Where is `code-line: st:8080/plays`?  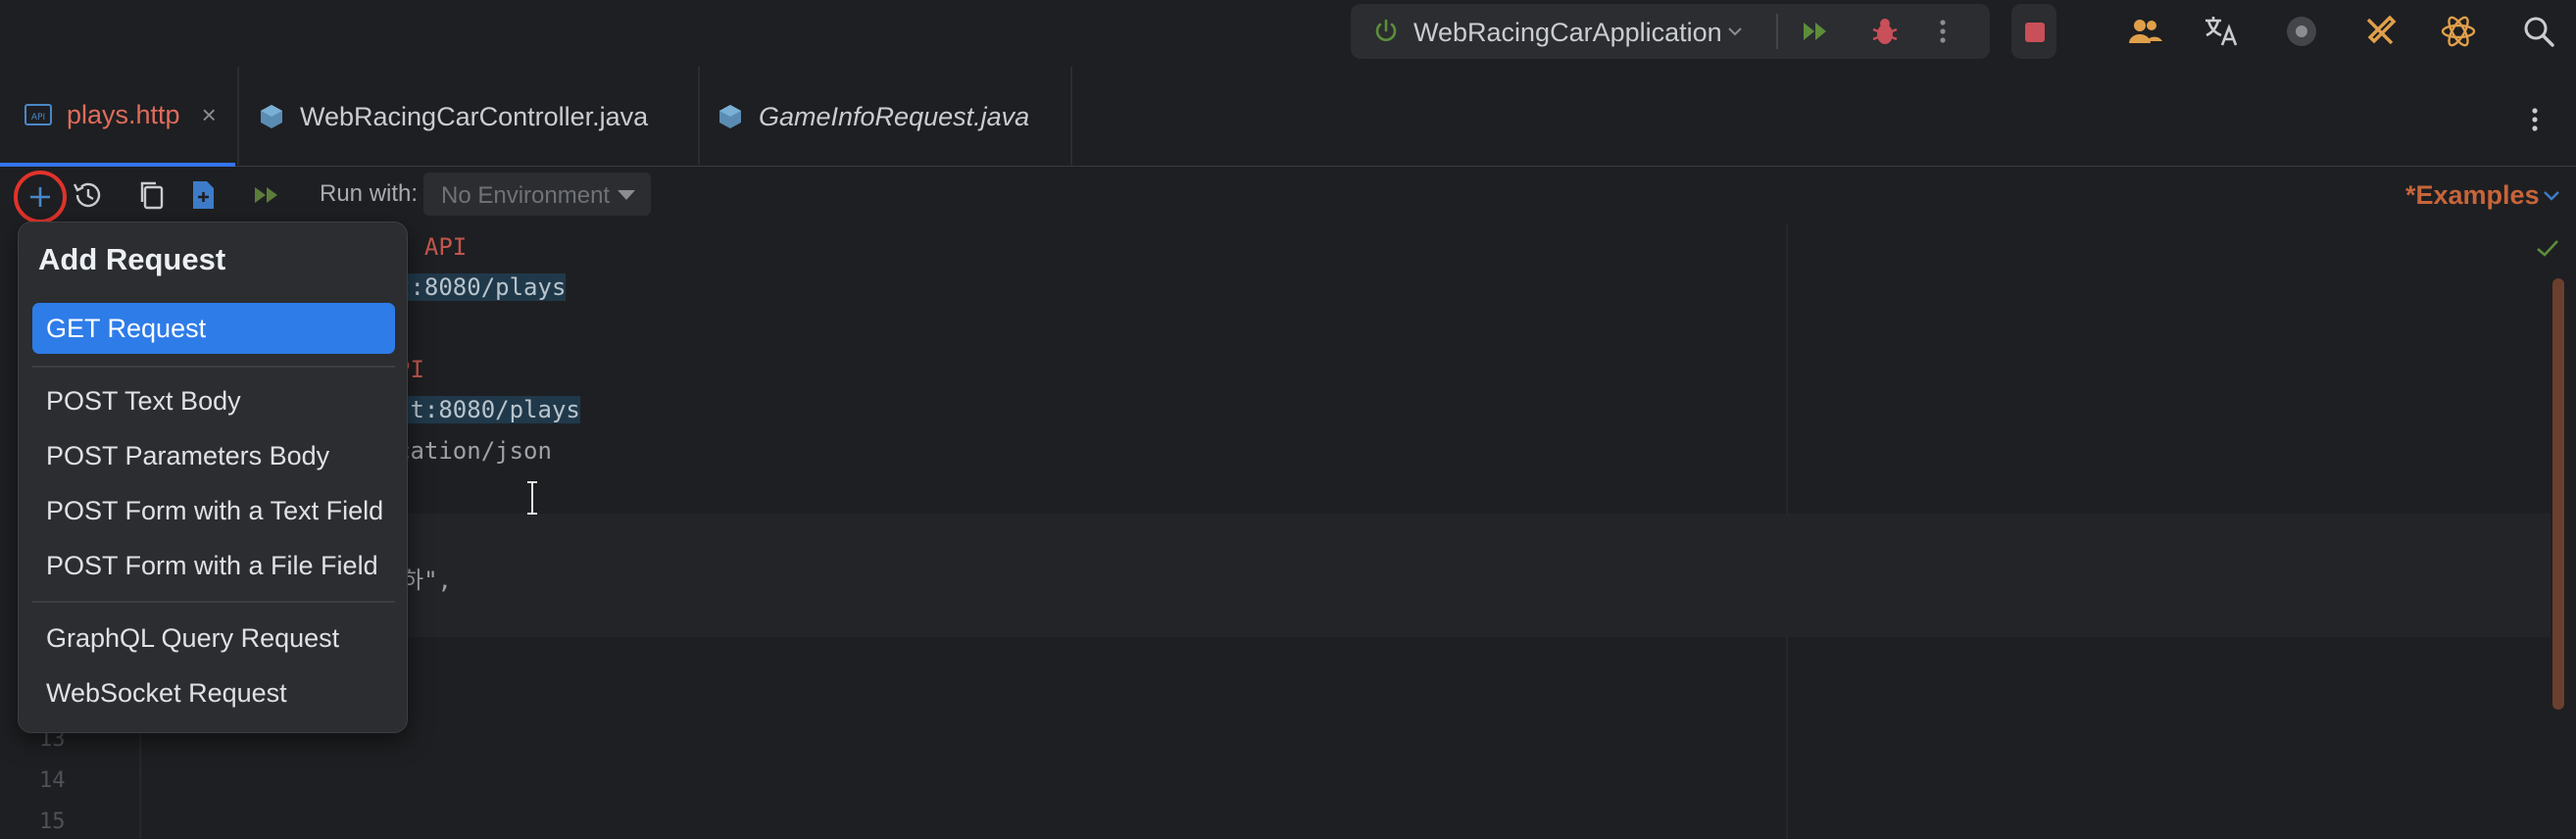
code-line: st:8080/plays is located at coordinates (488, 410).